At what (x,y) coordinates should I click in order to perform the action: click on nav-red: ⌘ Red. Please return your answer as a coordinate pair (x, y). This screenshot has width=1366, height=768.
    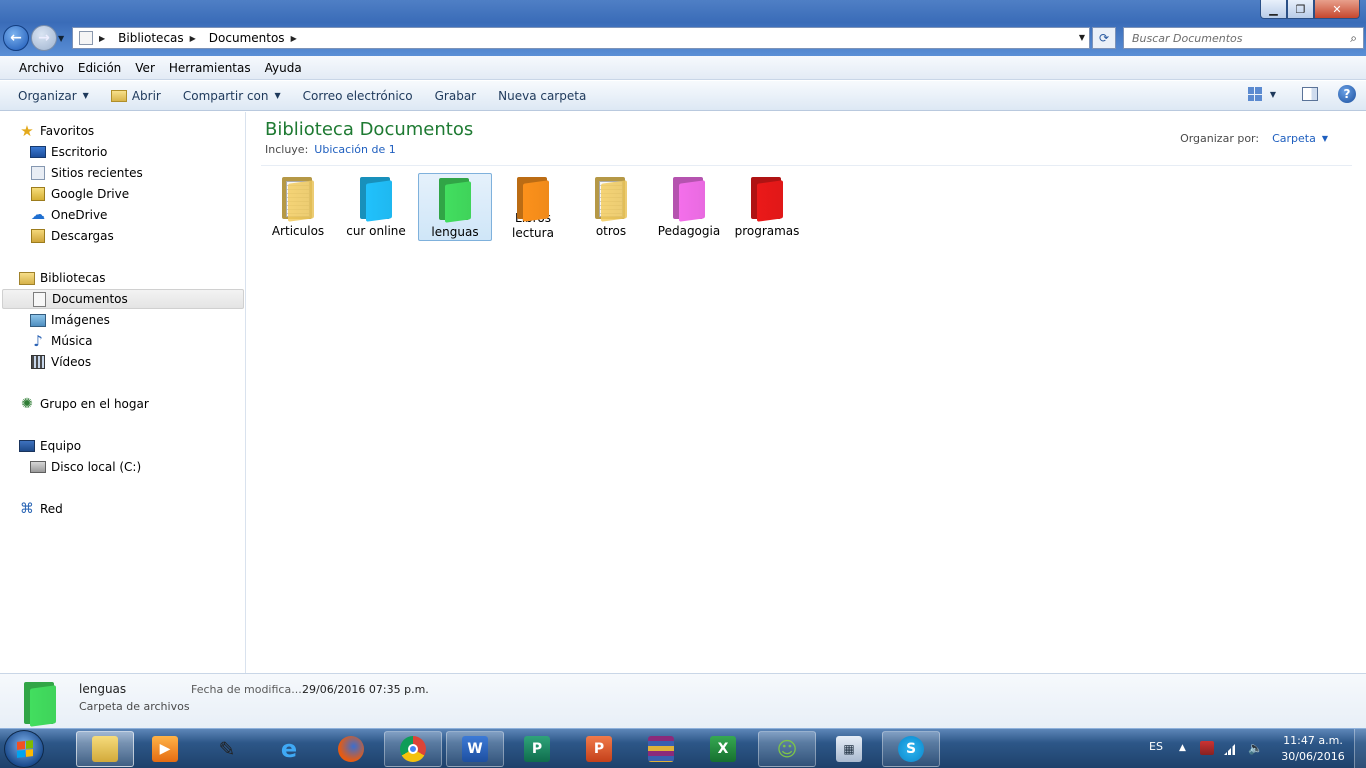
    Looking at the image, I should click on (41, 509).